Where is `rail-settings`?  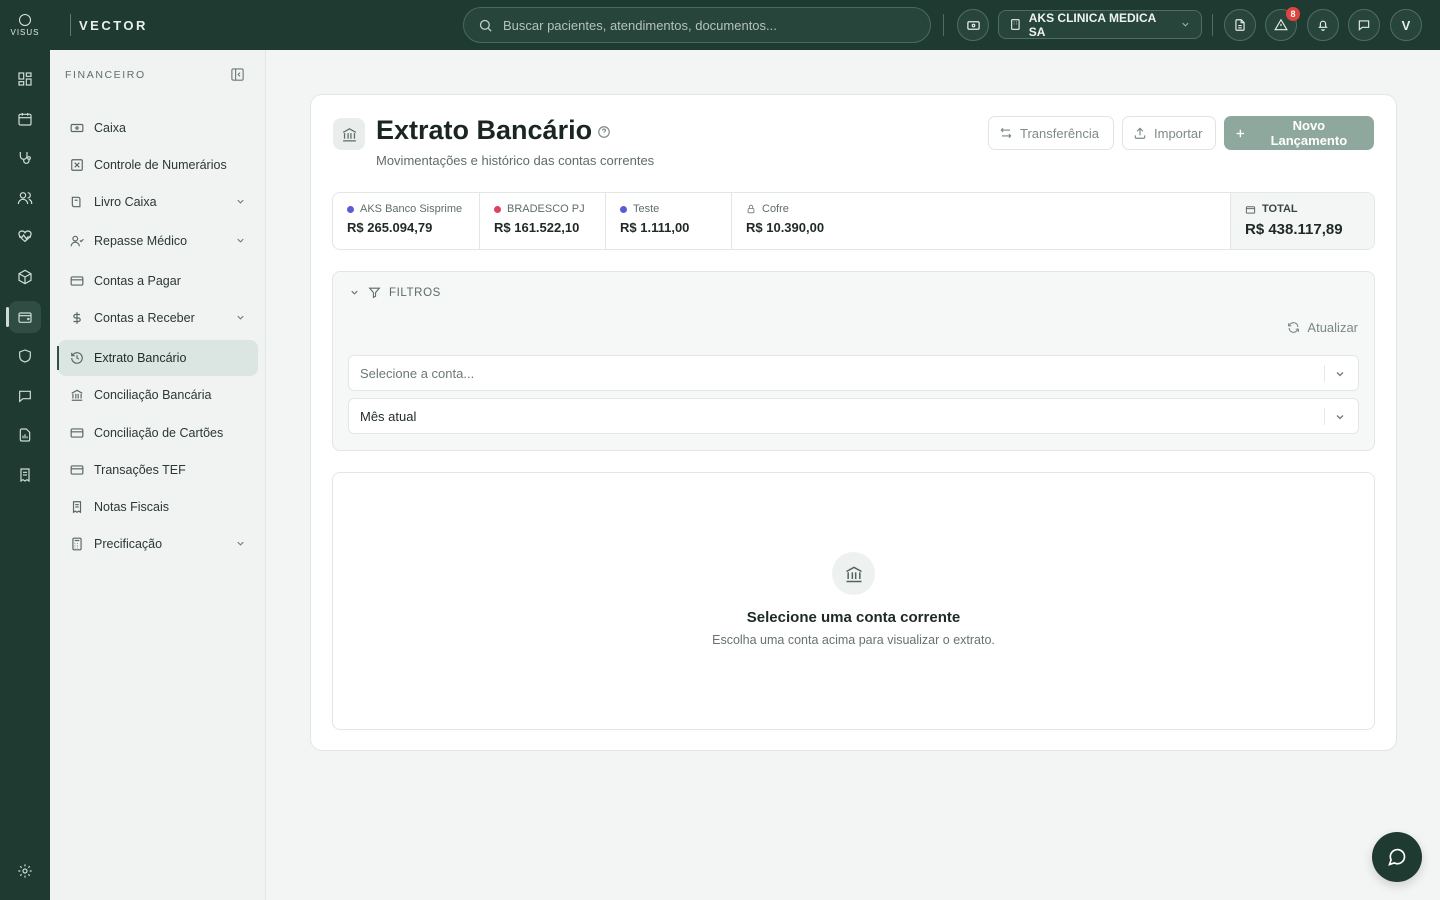 rail-settings is located at coordinates (25, 871).